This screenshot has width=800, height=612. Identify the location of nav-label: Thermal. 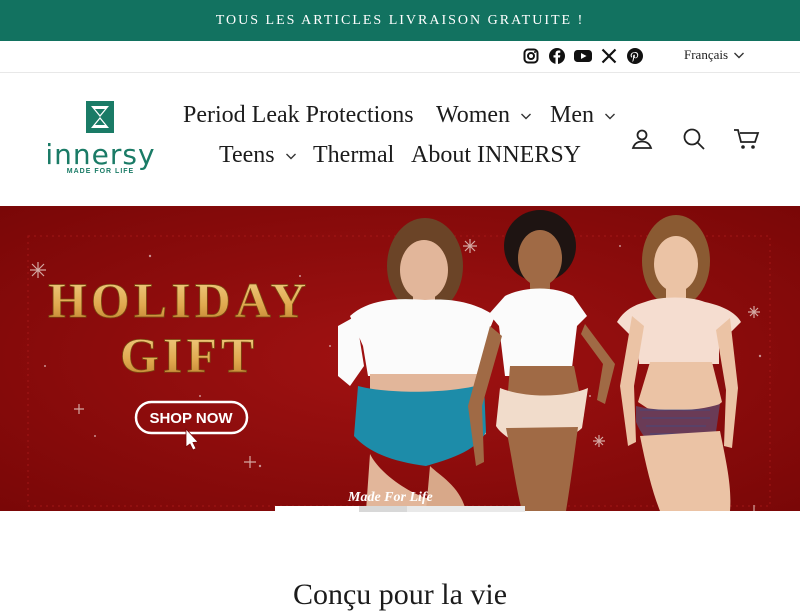
(354, 155).